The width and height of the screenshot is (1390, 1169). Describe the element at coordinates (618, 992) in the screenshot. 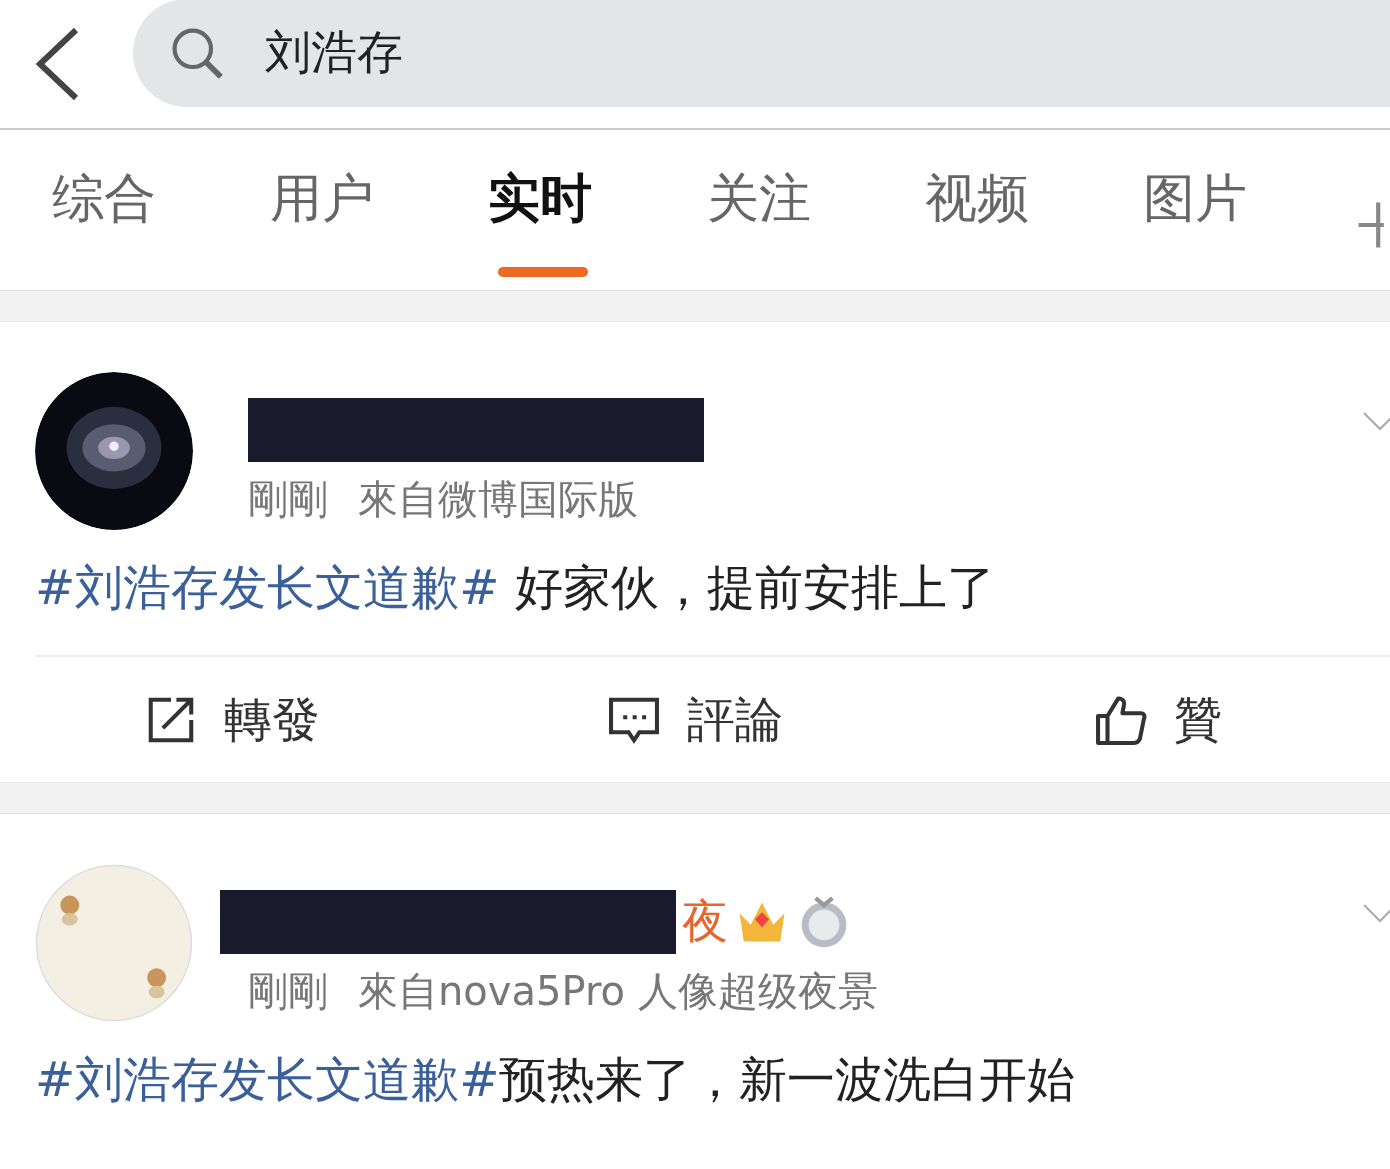

I see `post-source: 來自nova5Pro 人像超级夜景` at that location.